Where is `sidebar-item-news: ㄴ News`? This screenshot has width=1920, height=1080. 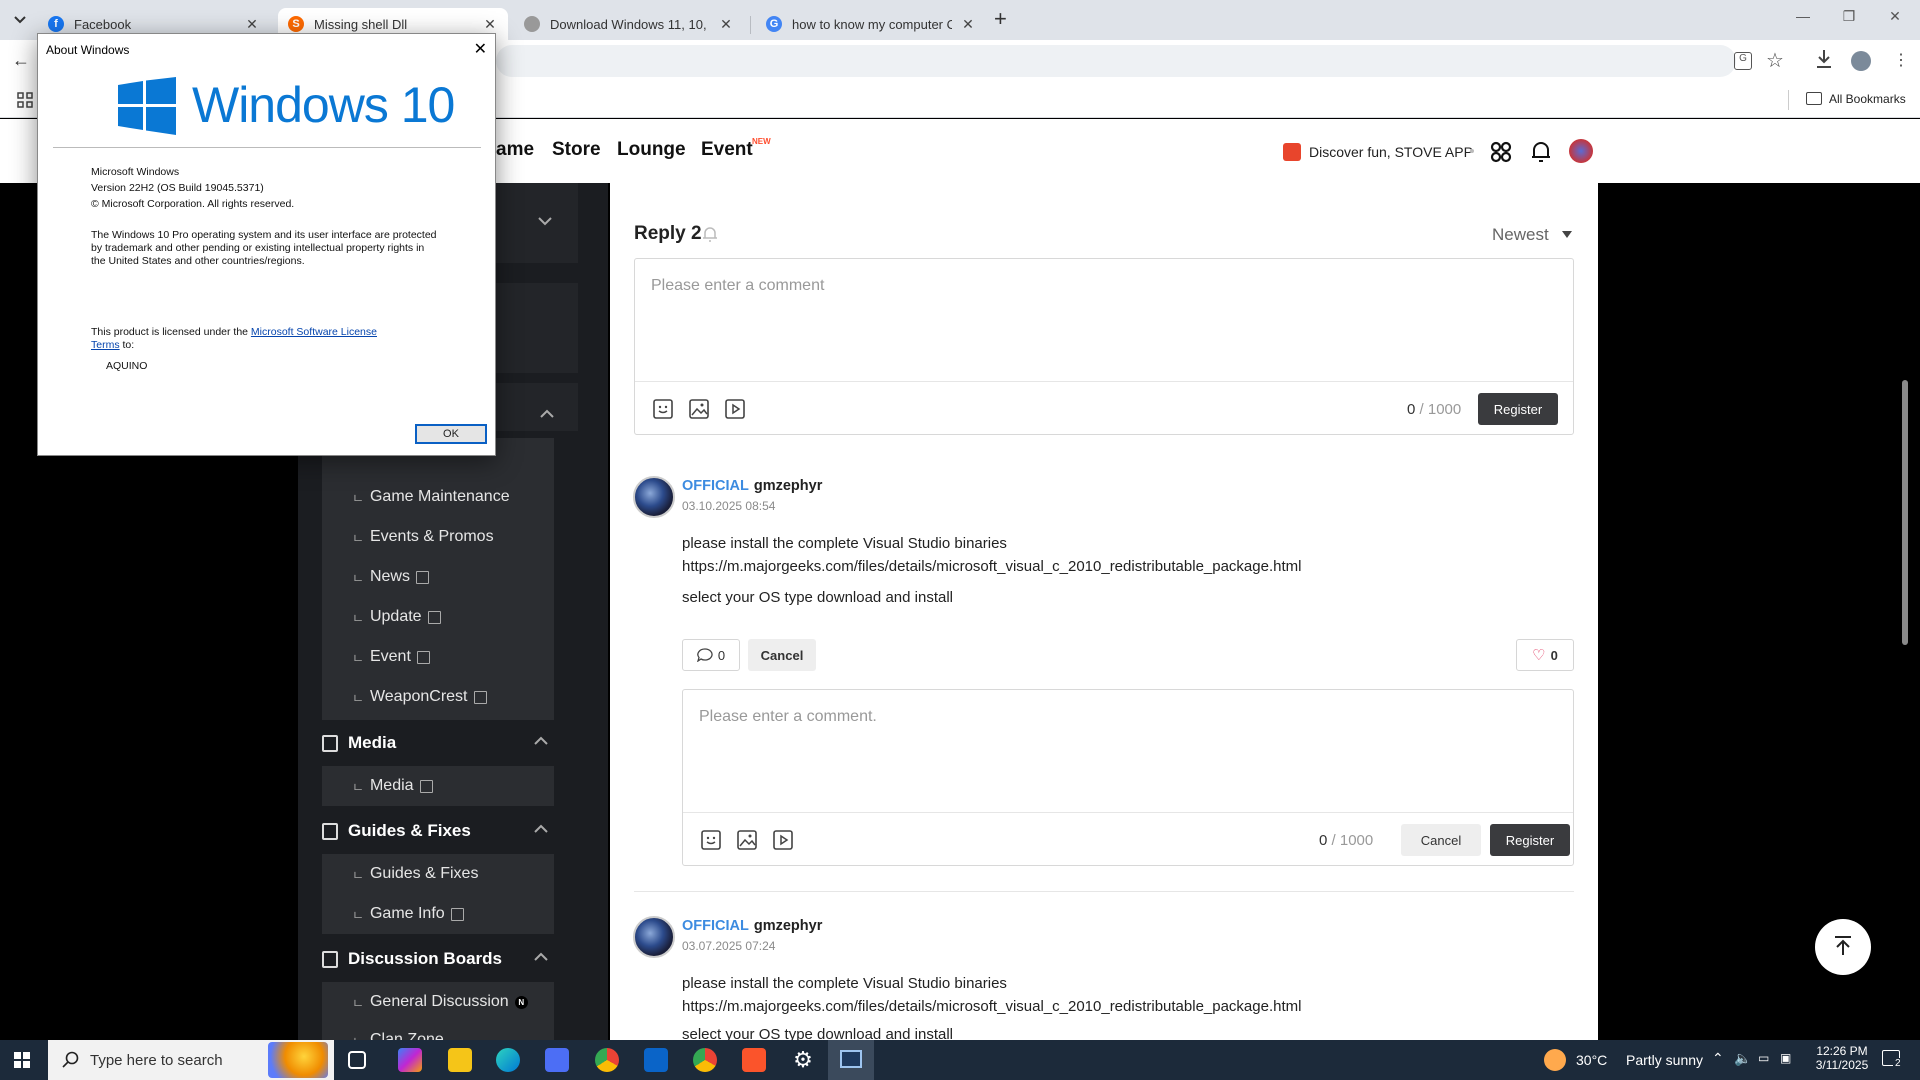 sidebar-item-news: ㄴ News is located at coordinates (438, 577).